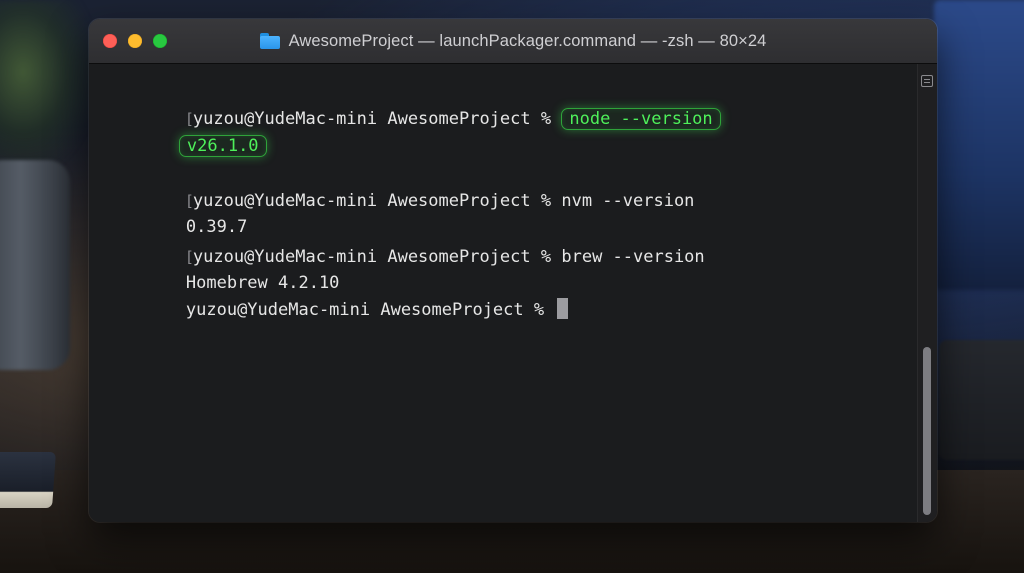 The image size is (1024, 573). Describe the element at coordinates (269, 41) in the screenshot. I see `folder-icon` at that location.